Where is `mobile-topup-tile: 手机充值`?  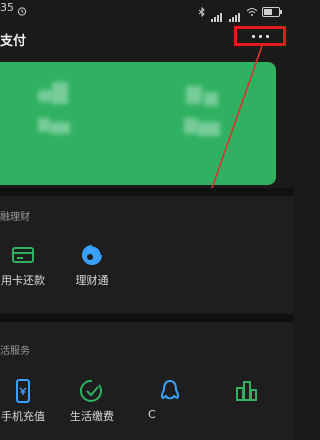 mobile-topup-tile: 手机充值 is located at coordinates (23, 403).